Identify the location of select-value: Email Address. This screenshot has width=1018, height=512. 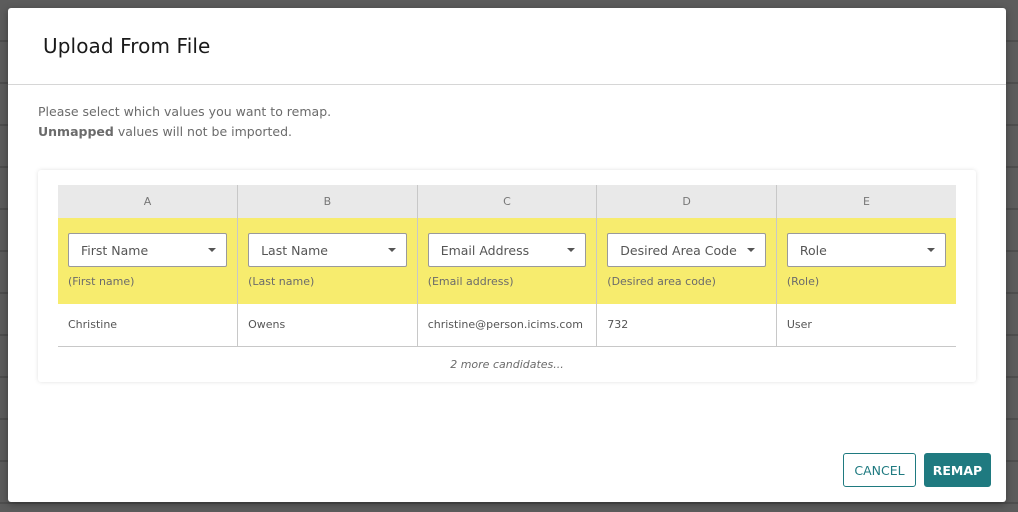
(485, 250).